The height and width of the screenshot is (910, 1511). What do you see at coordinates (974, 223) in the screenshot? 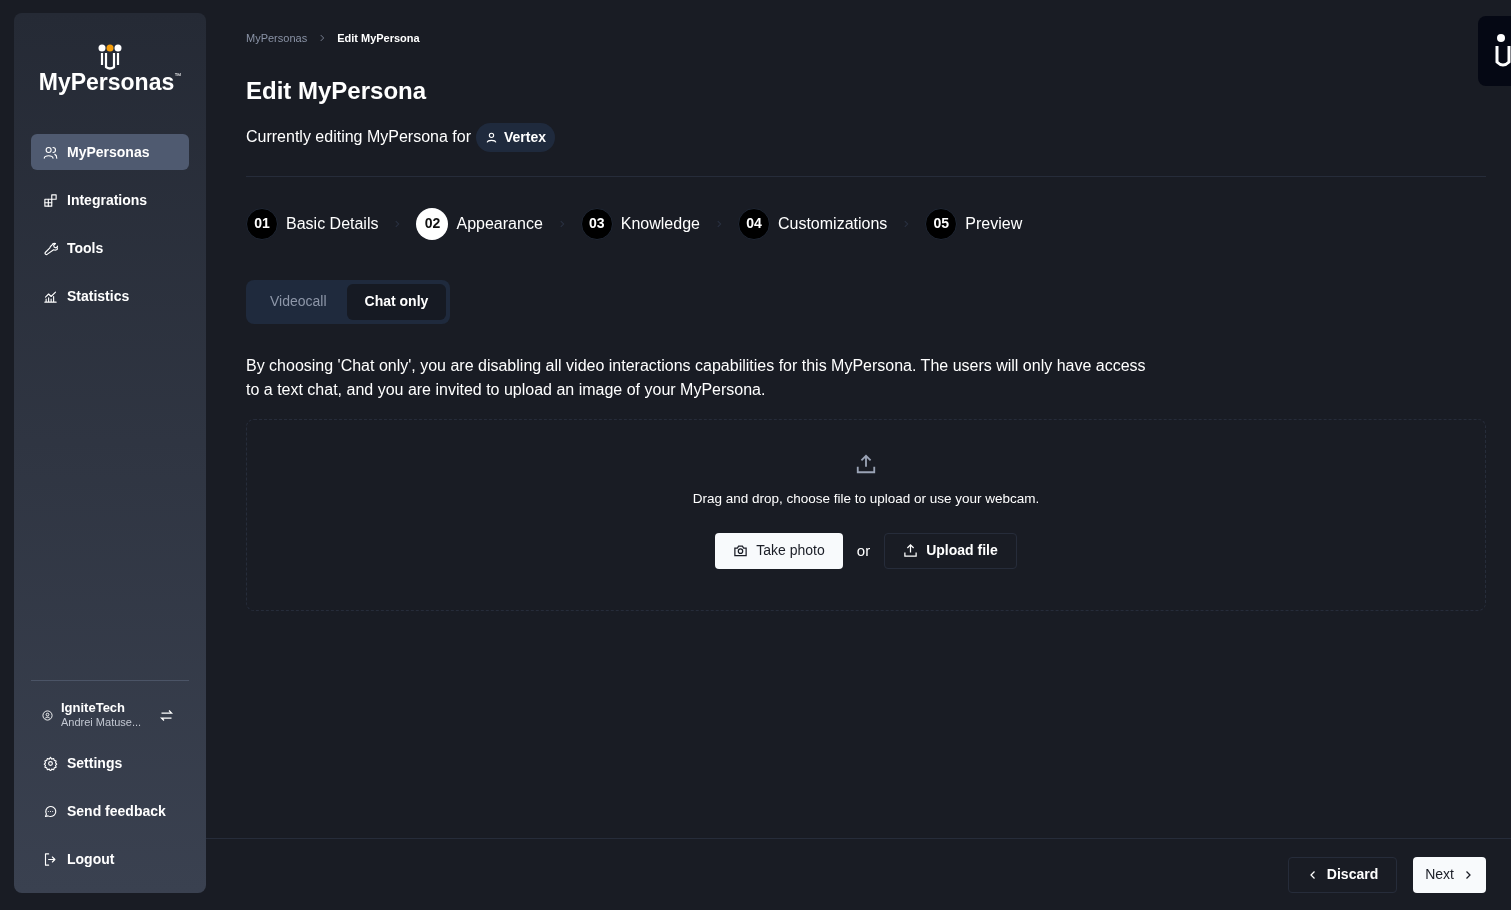
I see `step: 05 Preview` at bounding box center [974, 223].